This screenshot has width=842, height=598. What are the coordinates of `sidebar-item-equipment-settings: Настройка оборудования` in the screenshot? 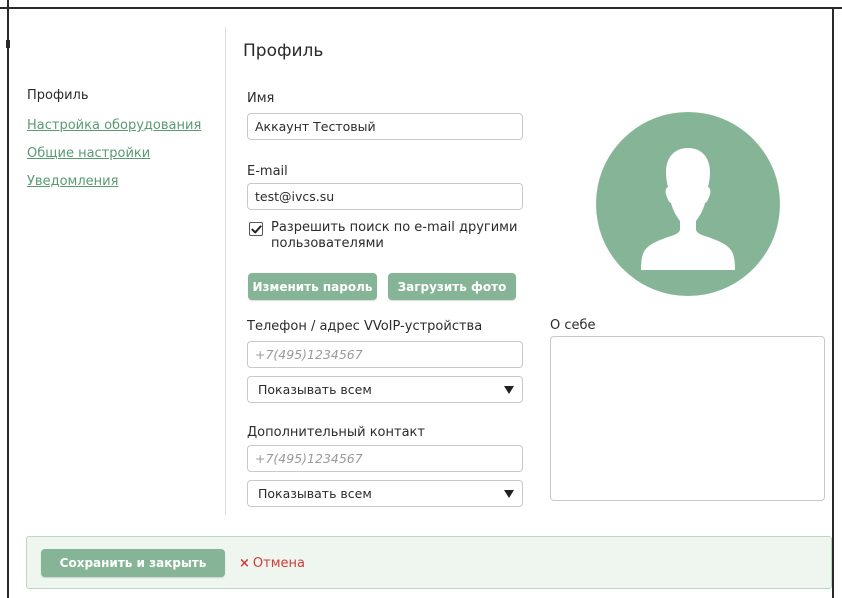 It's located at (114, 125).